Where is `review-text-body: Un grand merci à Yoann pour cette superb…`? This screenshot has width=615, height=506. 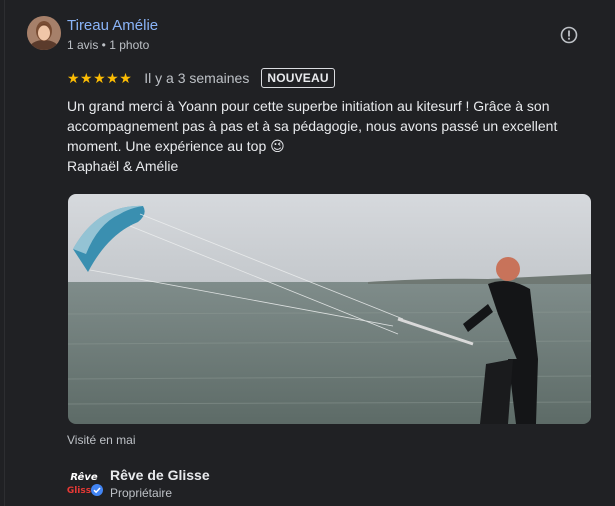
review-text-body: Un grand merci à Yoann pour cette superb… is located at coordinates (312, 126).